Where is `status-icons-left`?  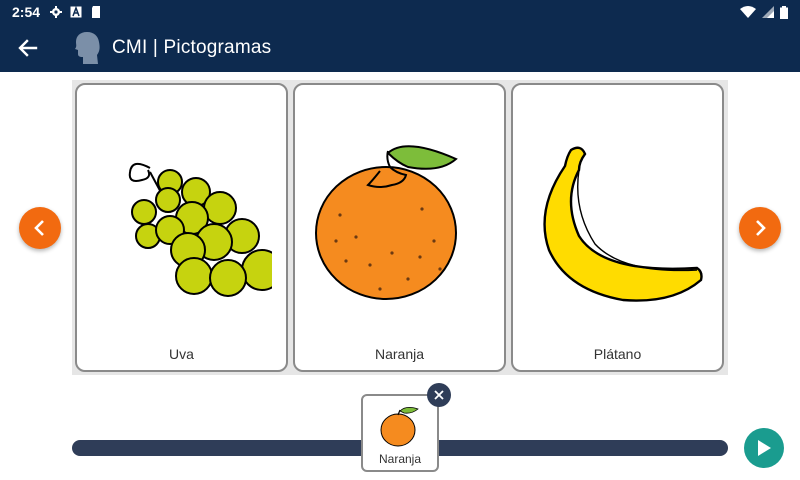 status-icons-left is located at coordinates (76, 12).